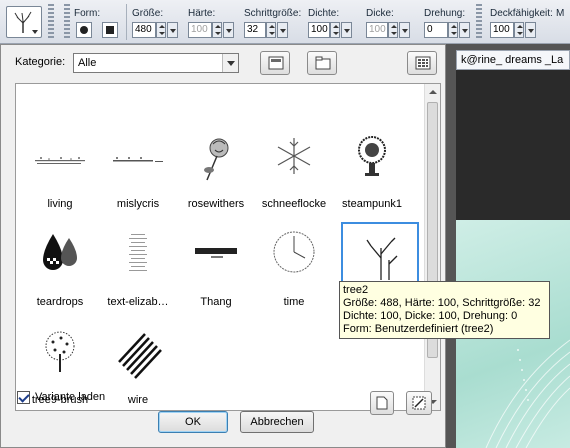  What do you see at coordinates (282, 30) in the screenshot?
I see `step-dropdown` at bounding box center [282, 30].